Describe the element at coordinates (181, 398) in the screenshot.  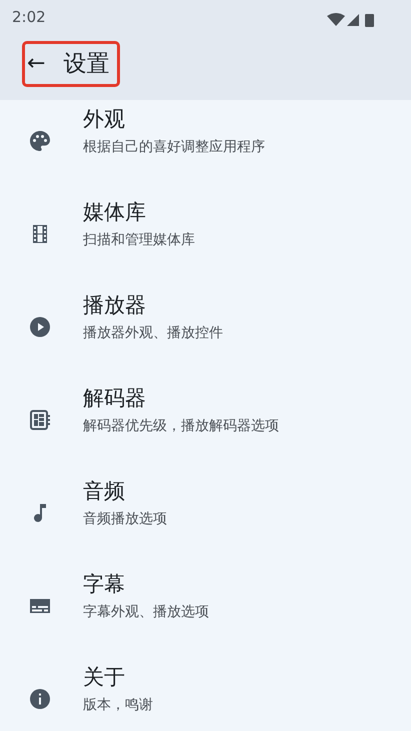
I see `setting-title: 解码器` at that location.